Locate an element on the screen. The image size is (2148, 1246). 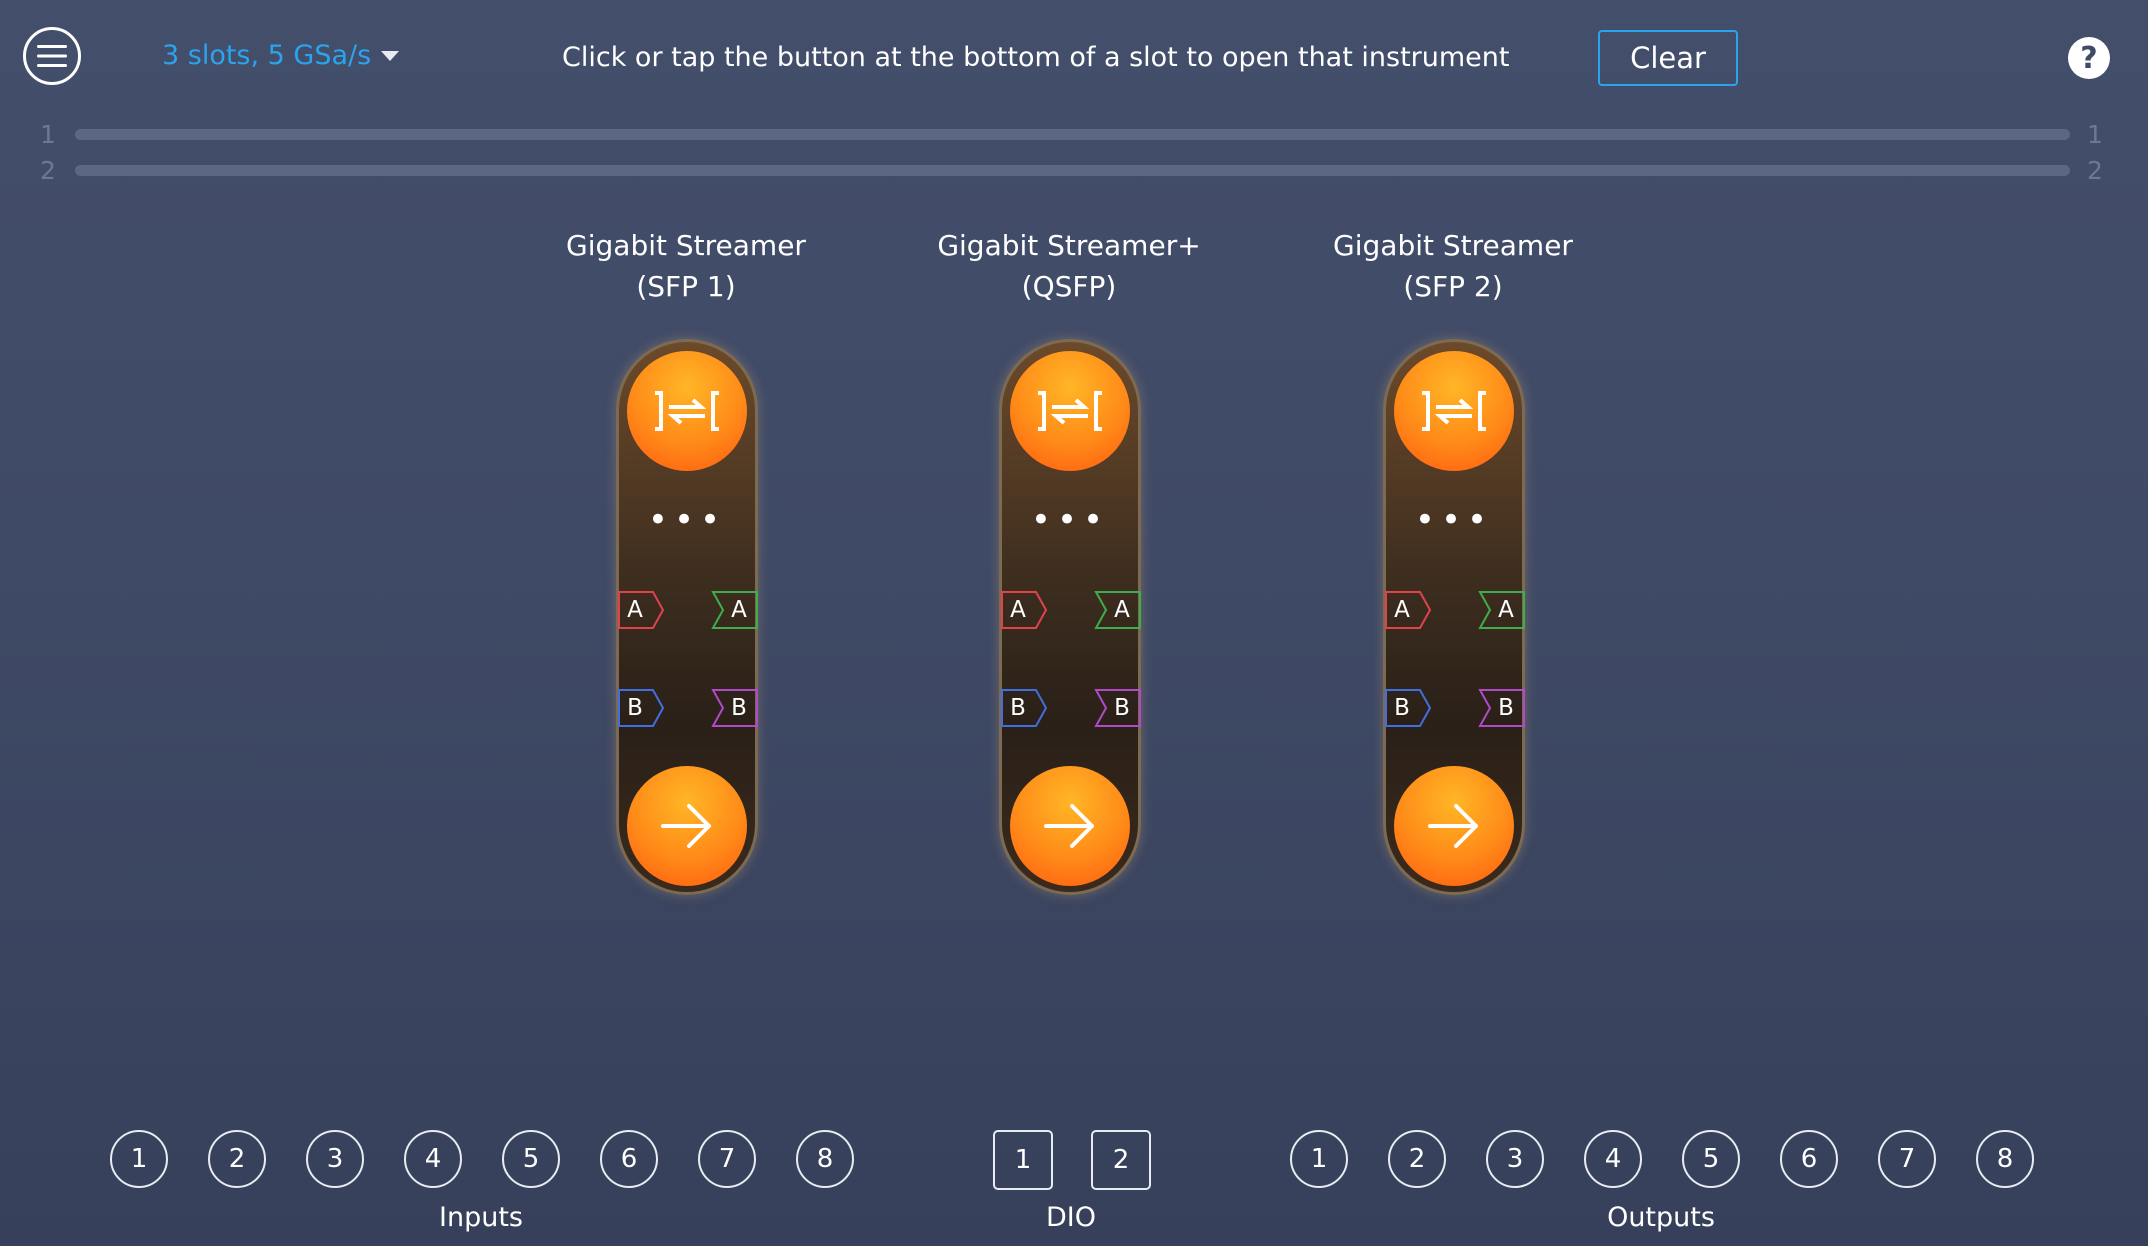
slot-1: ••• A A B B is located at coordinates (687, 617).